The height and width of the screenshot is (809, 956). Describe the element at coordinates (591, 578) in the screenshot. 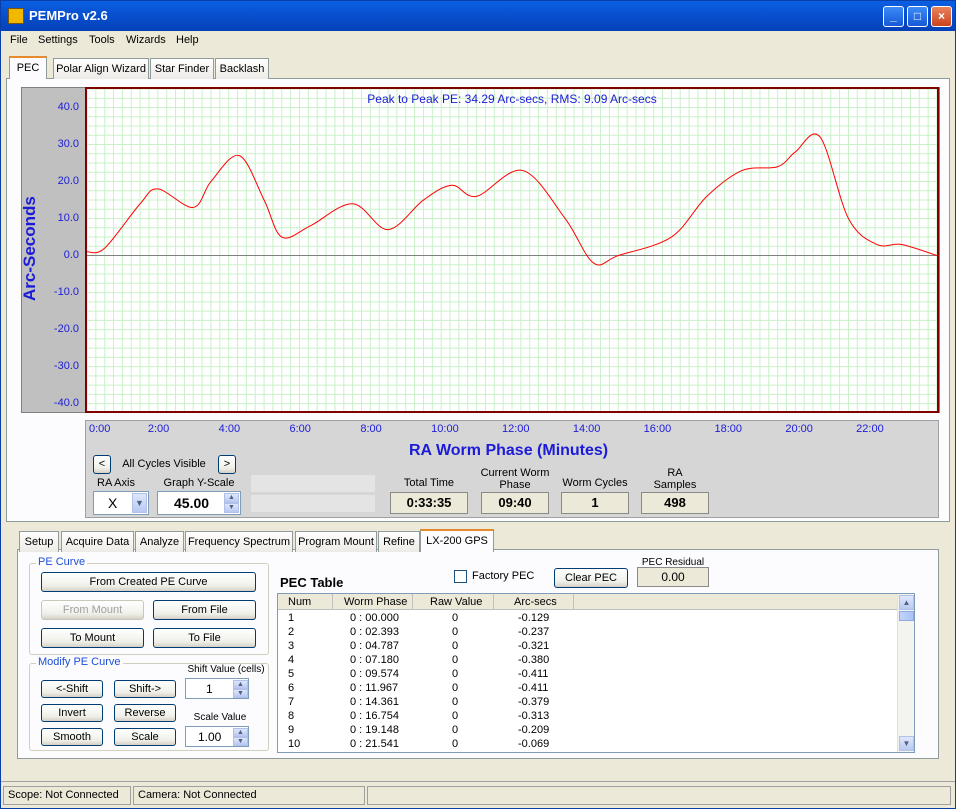

I see `clear-pec-button: Clear PEC` at that location.